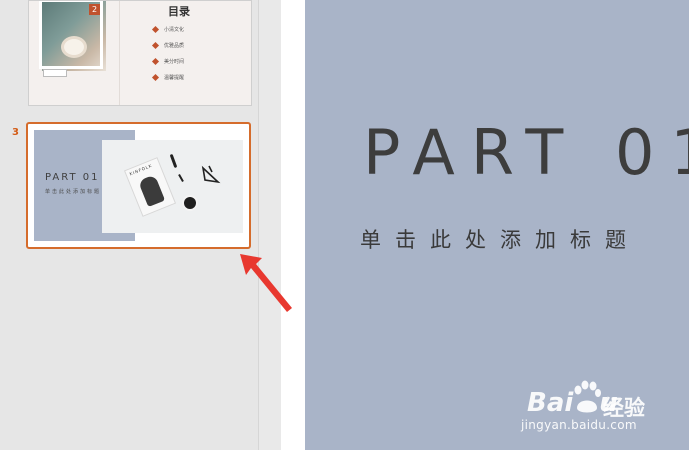 The height and width of the screenshot is (450, 689). I want to click on thumbnail-canvas: KINFOLK PART 01 单击此处添加标题, so click(138, 185).